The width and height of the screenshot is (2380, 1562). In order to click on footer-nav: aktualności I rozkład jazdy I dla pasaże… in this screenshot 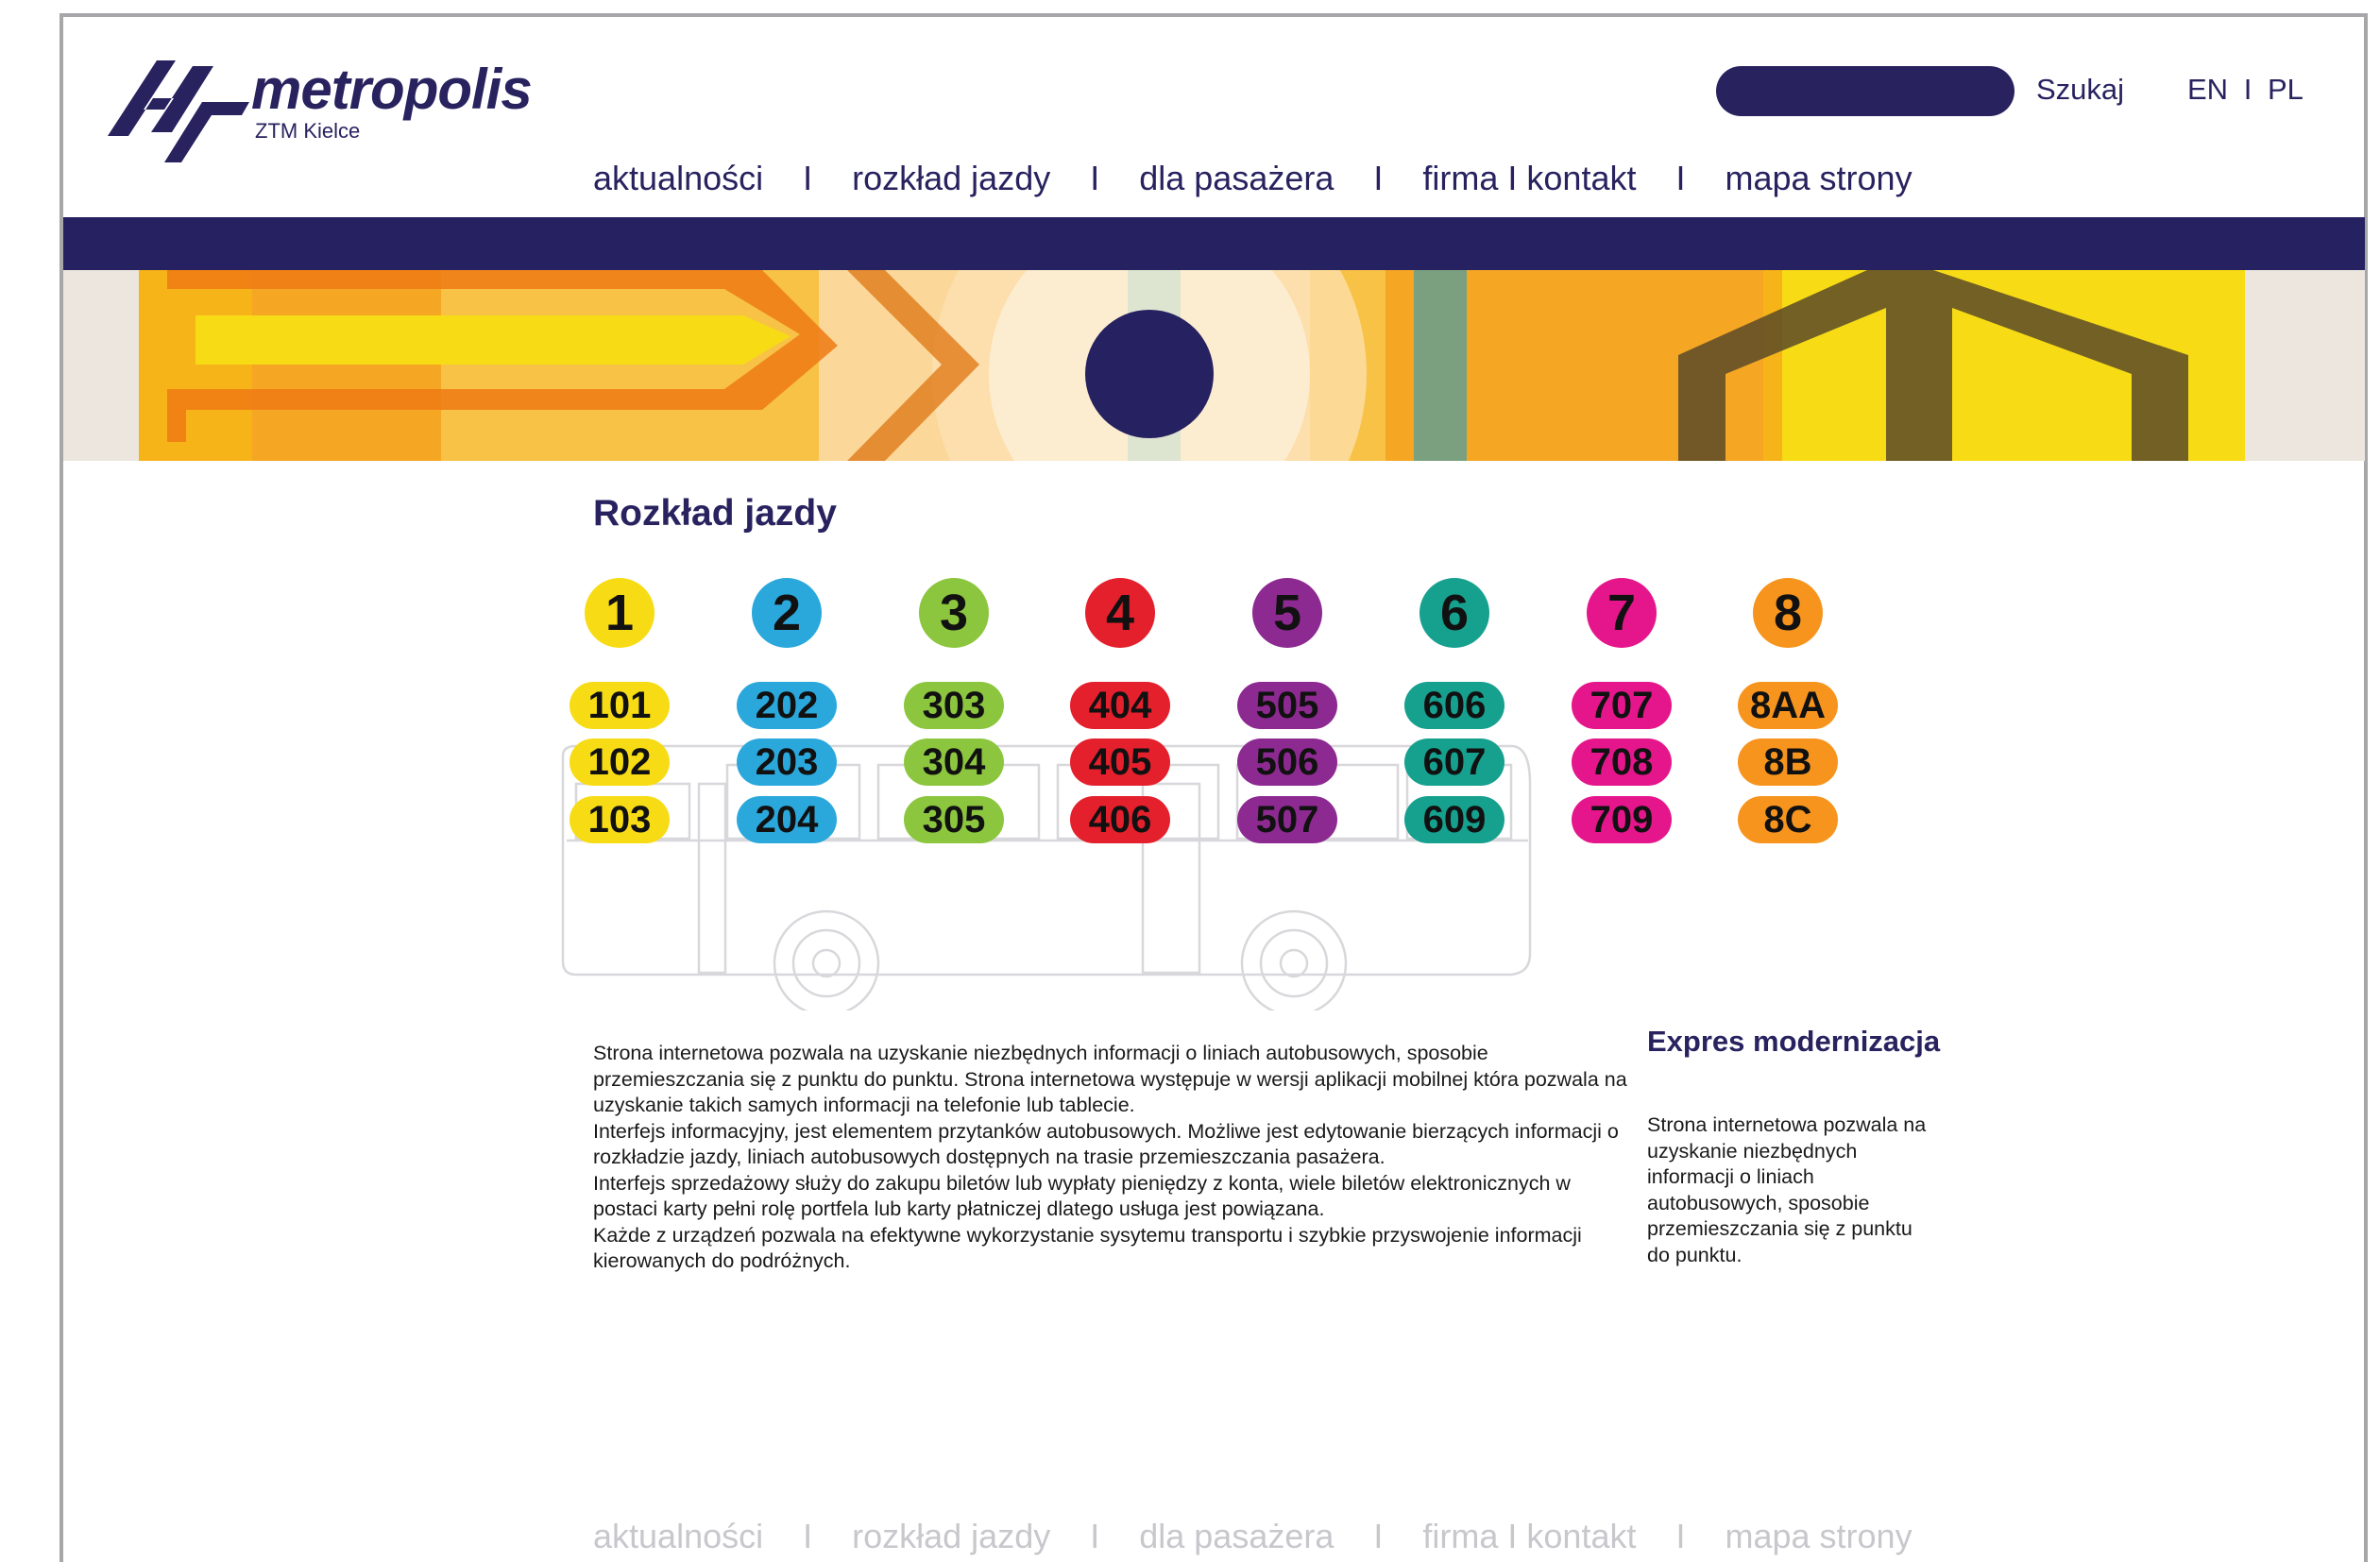, I will do `click(1252, 1536)`.